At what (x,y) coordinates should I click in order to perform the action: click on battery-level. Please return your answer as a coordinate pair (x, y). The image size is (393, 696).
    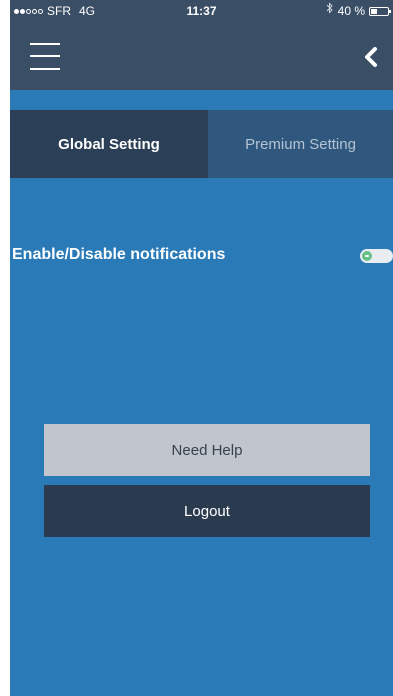
    Looking at the image, I should click on (374, 11).